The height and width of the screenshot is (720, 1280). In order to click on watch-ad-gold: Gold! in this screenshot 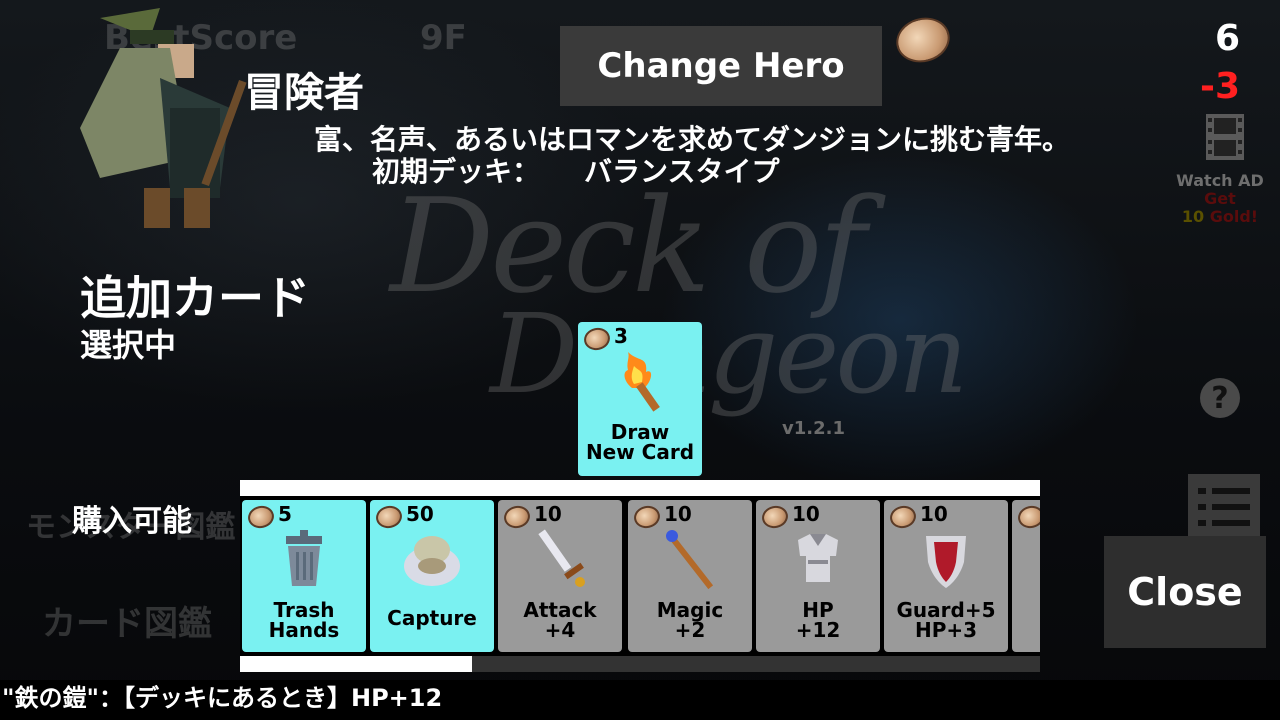, I will do `click(1234, 216)`.